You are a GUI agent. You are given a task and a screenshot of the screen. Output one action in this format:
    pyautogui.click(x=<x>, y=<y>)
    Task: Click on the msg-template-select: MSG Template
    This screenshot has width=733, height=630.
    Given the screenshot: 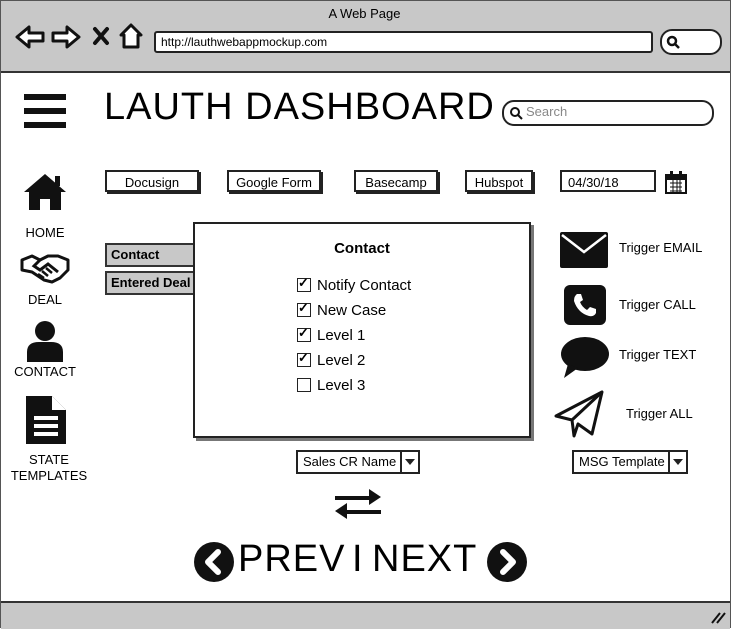 What is the action you would take?
    pyautogui.click(x=630, y=462)
    